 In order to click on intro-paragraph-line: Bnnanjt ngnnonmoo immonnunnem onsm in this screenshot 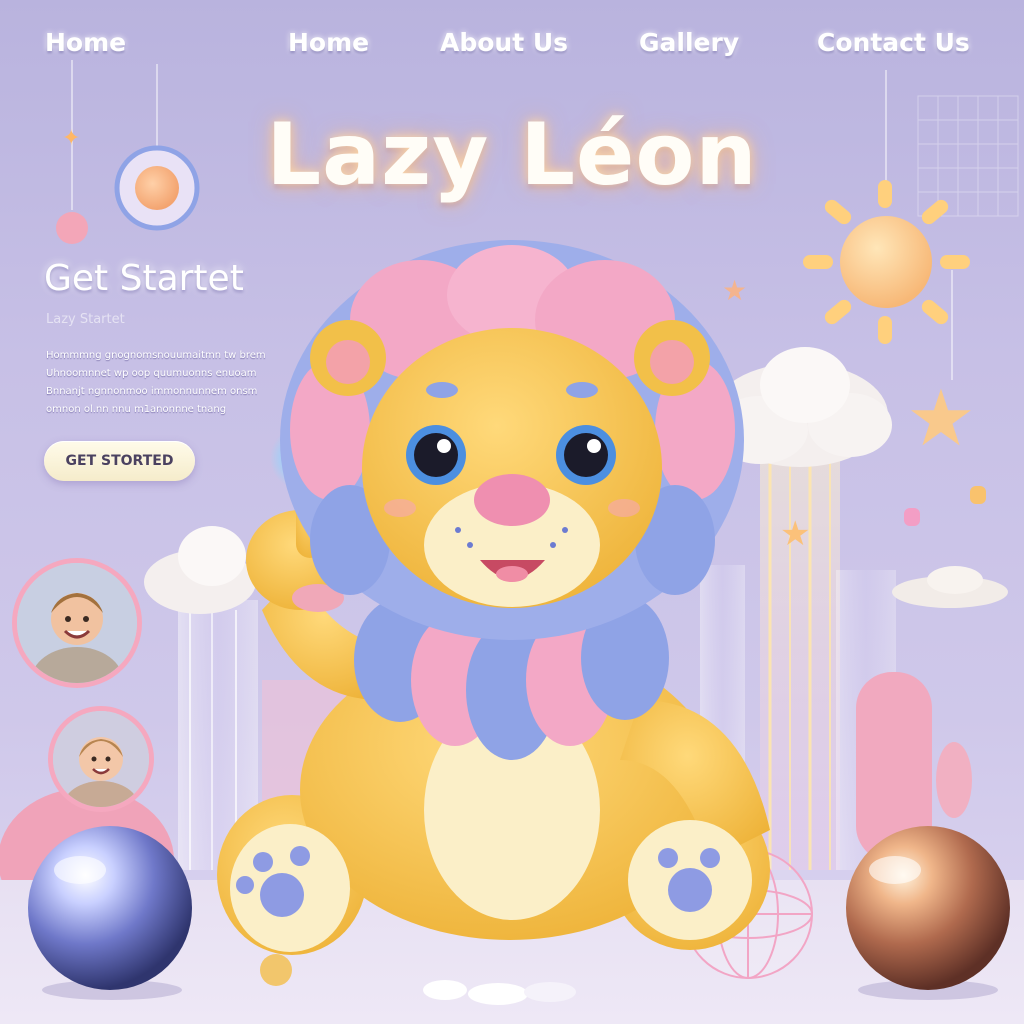, I will do `click(152, 391)`.